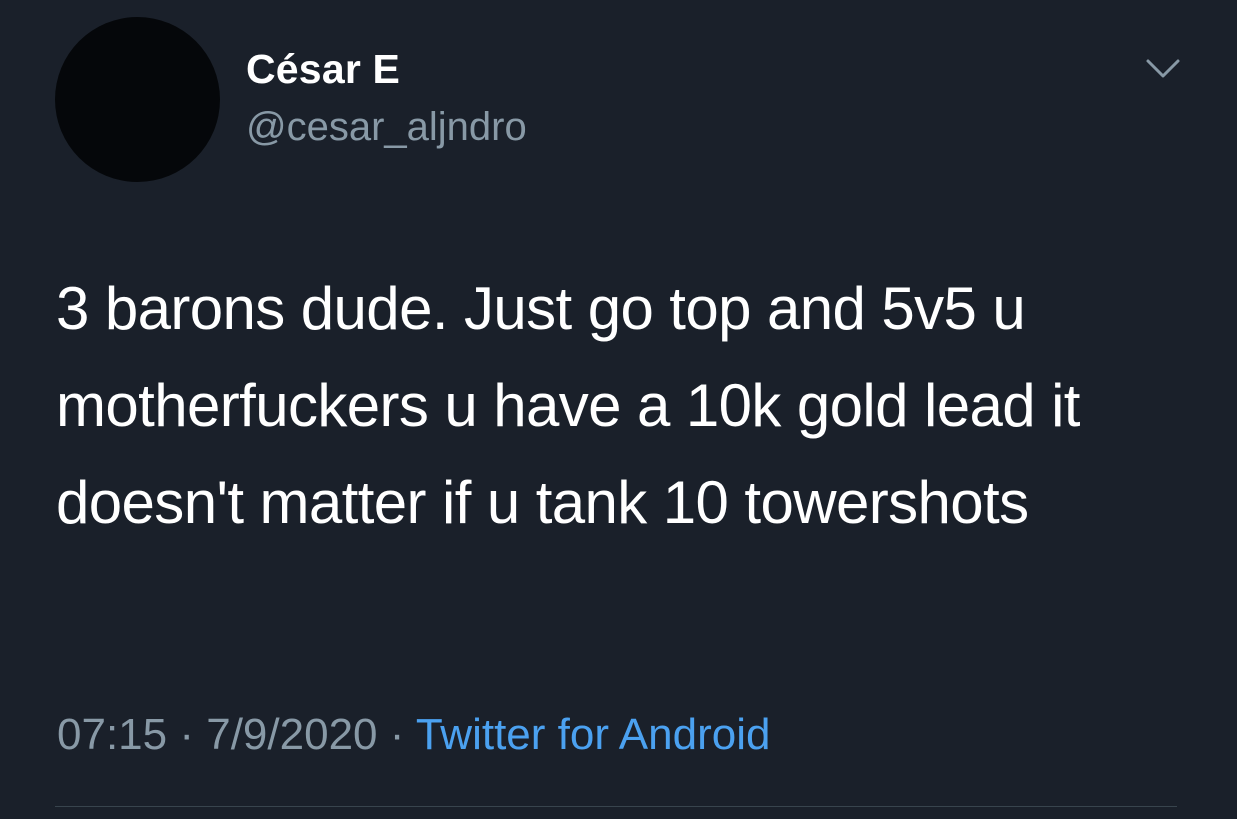 Image resolution: width=1237 pixels, height=819 pixels. What do you see at coordinates (323, 69) in the screenshot?
I see `author-display-name: César E` at bounding box center [323, 69].